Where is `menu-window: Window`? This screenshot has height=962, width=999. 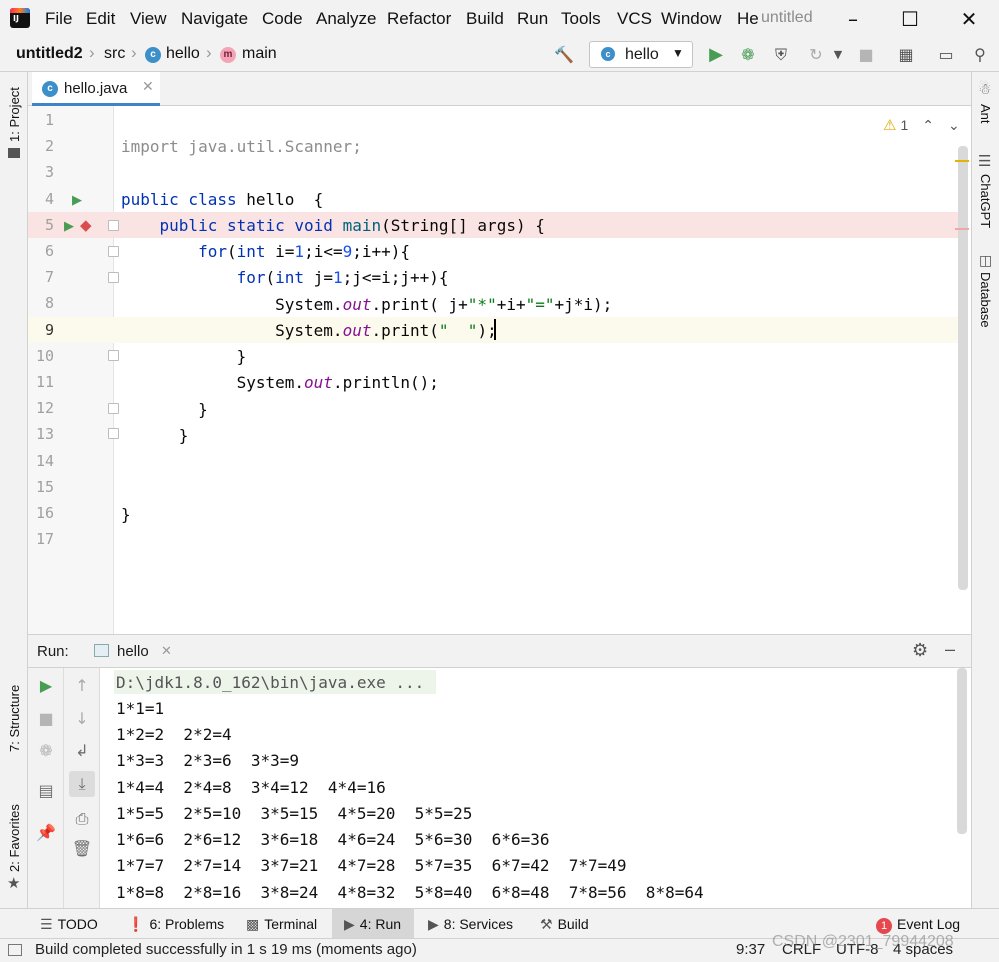
menu-window: Window is located at coordinates (691, 19).